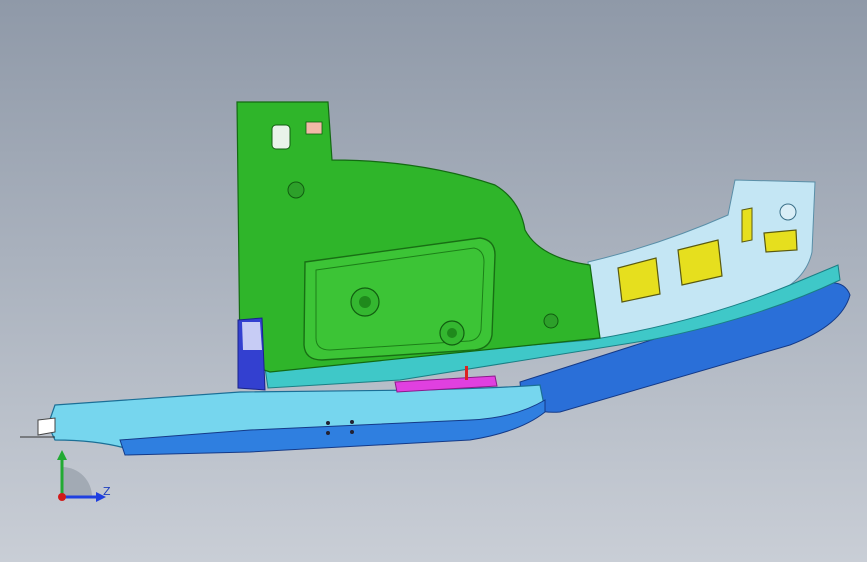  What do you see at coordinates (62, 497) in the screenshot?
I see `triad-origin` at bounding box center [62, 497].